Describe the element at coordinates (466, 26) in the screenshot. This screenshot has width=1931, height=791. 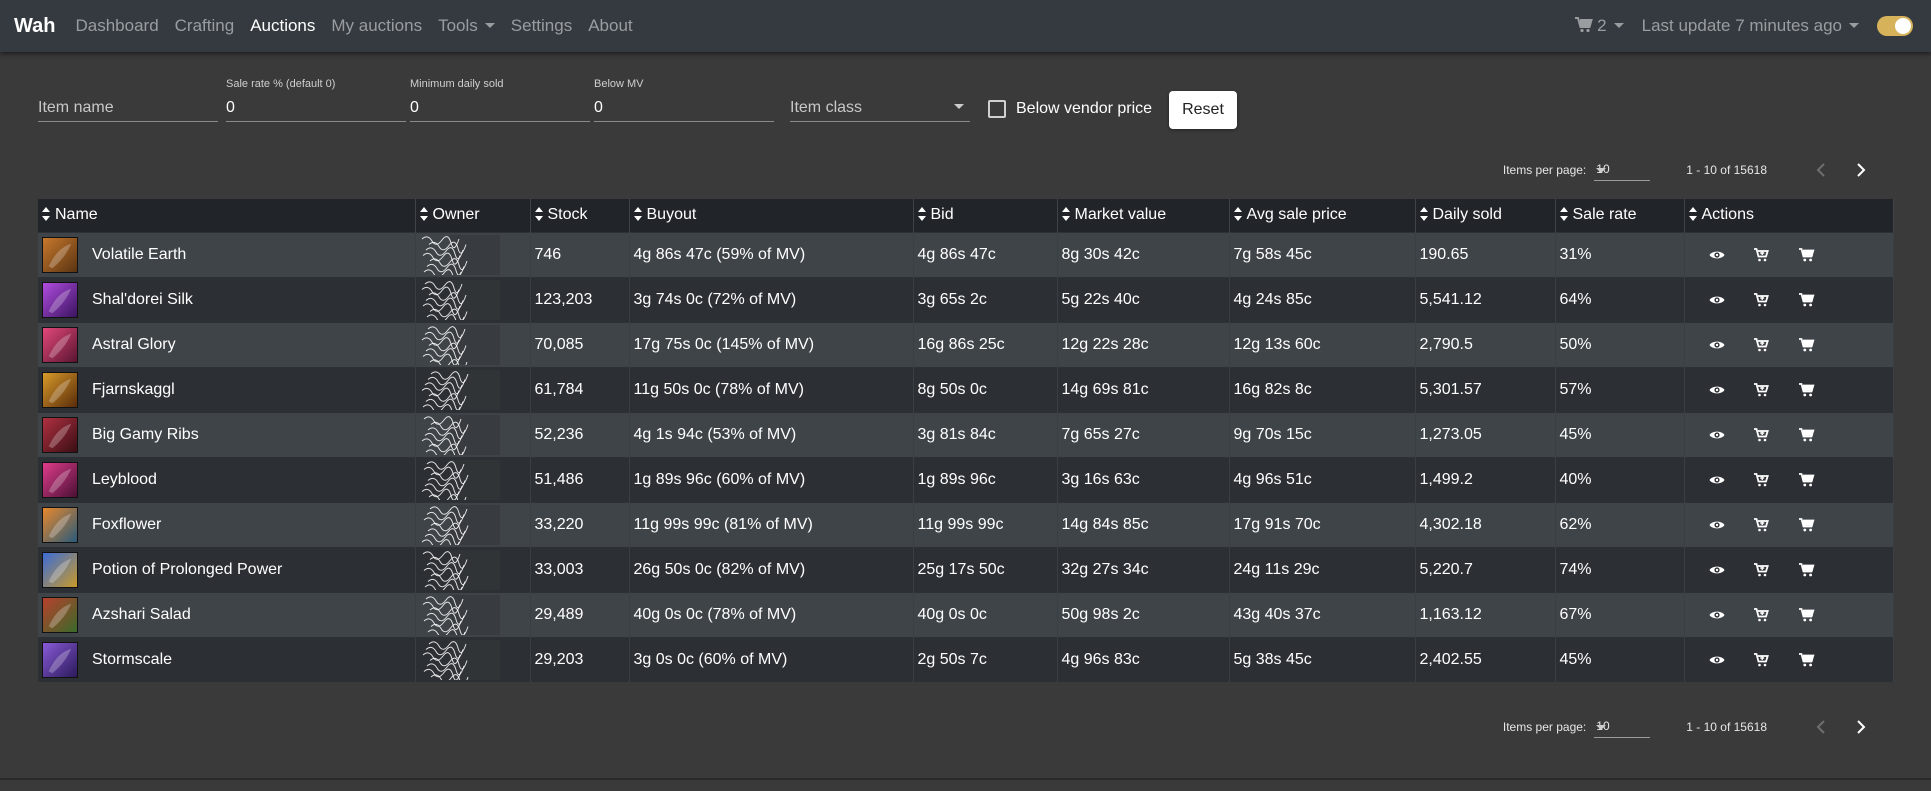
I see `nav-tools-dropdown: Tools` at that location.